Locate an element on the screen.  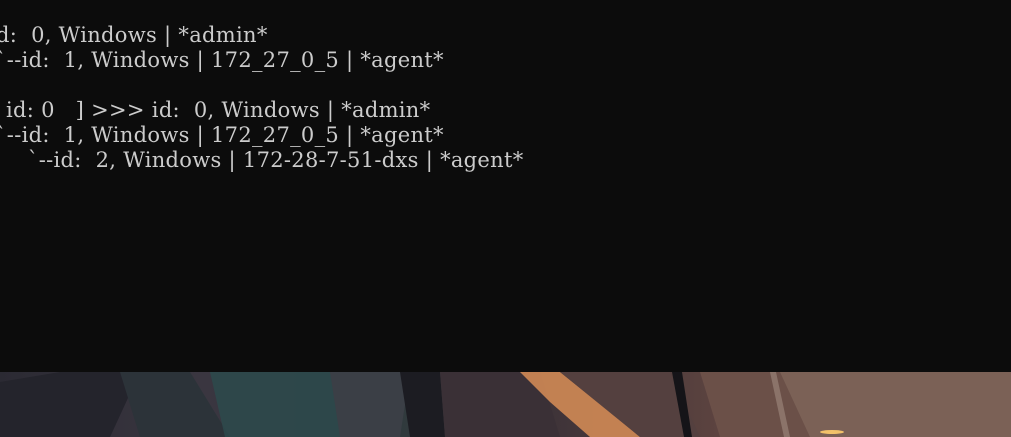
terminal-line-agent-1: `--id: 1, Windows | 172_27_0_5 | *agent* is located at coordinates (222, 60).